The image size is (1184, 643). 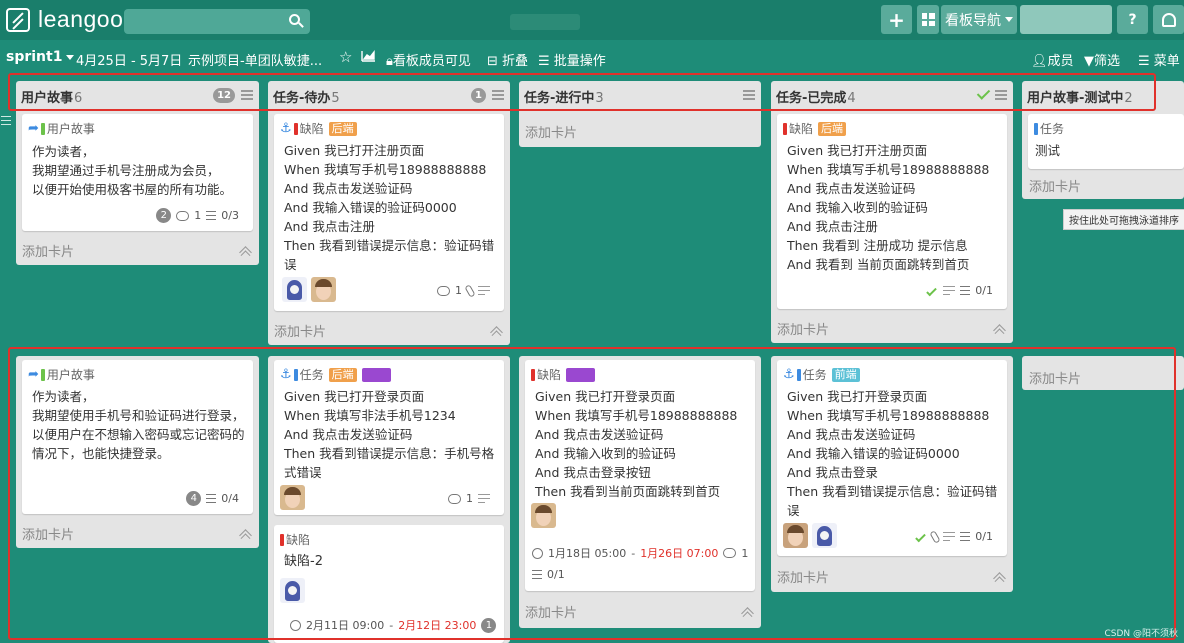 What do you see at coordinates (132, 170) in the screenshot?
I see `card-text: 作为读者， 我期望通过手机号注册成为会员， 以便开始使用极客书屋的所有功能。` at bounding box center [132, 170].